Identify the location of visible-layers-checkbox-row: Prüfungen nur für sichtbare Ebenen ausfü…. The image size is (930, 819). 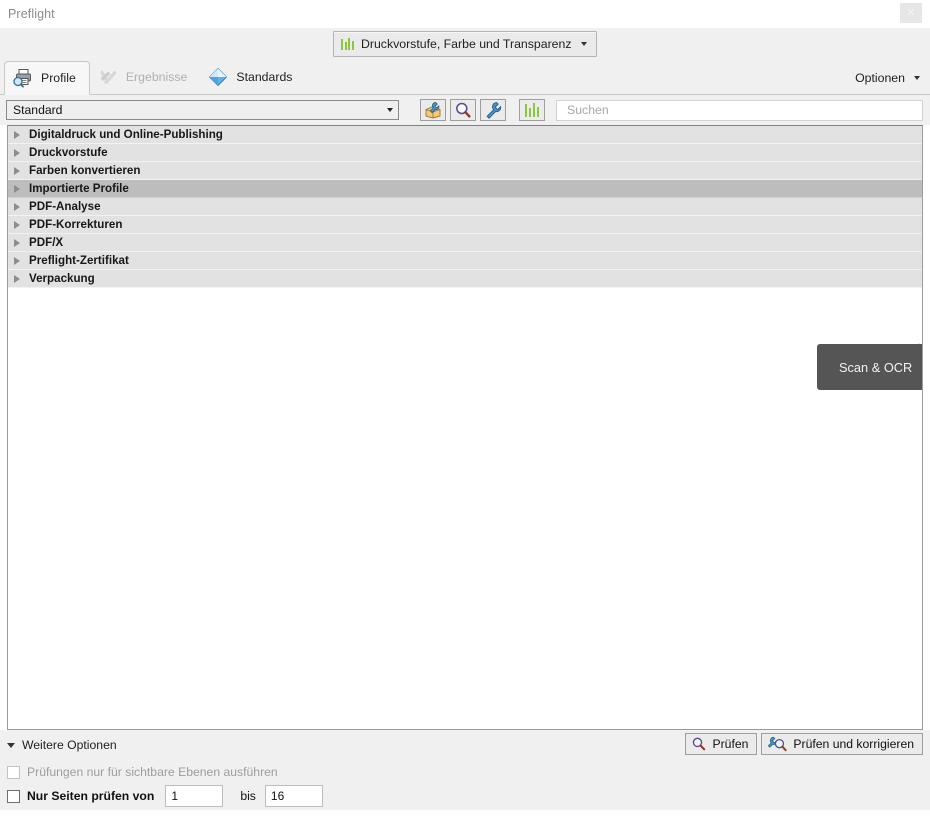
(465, 772).